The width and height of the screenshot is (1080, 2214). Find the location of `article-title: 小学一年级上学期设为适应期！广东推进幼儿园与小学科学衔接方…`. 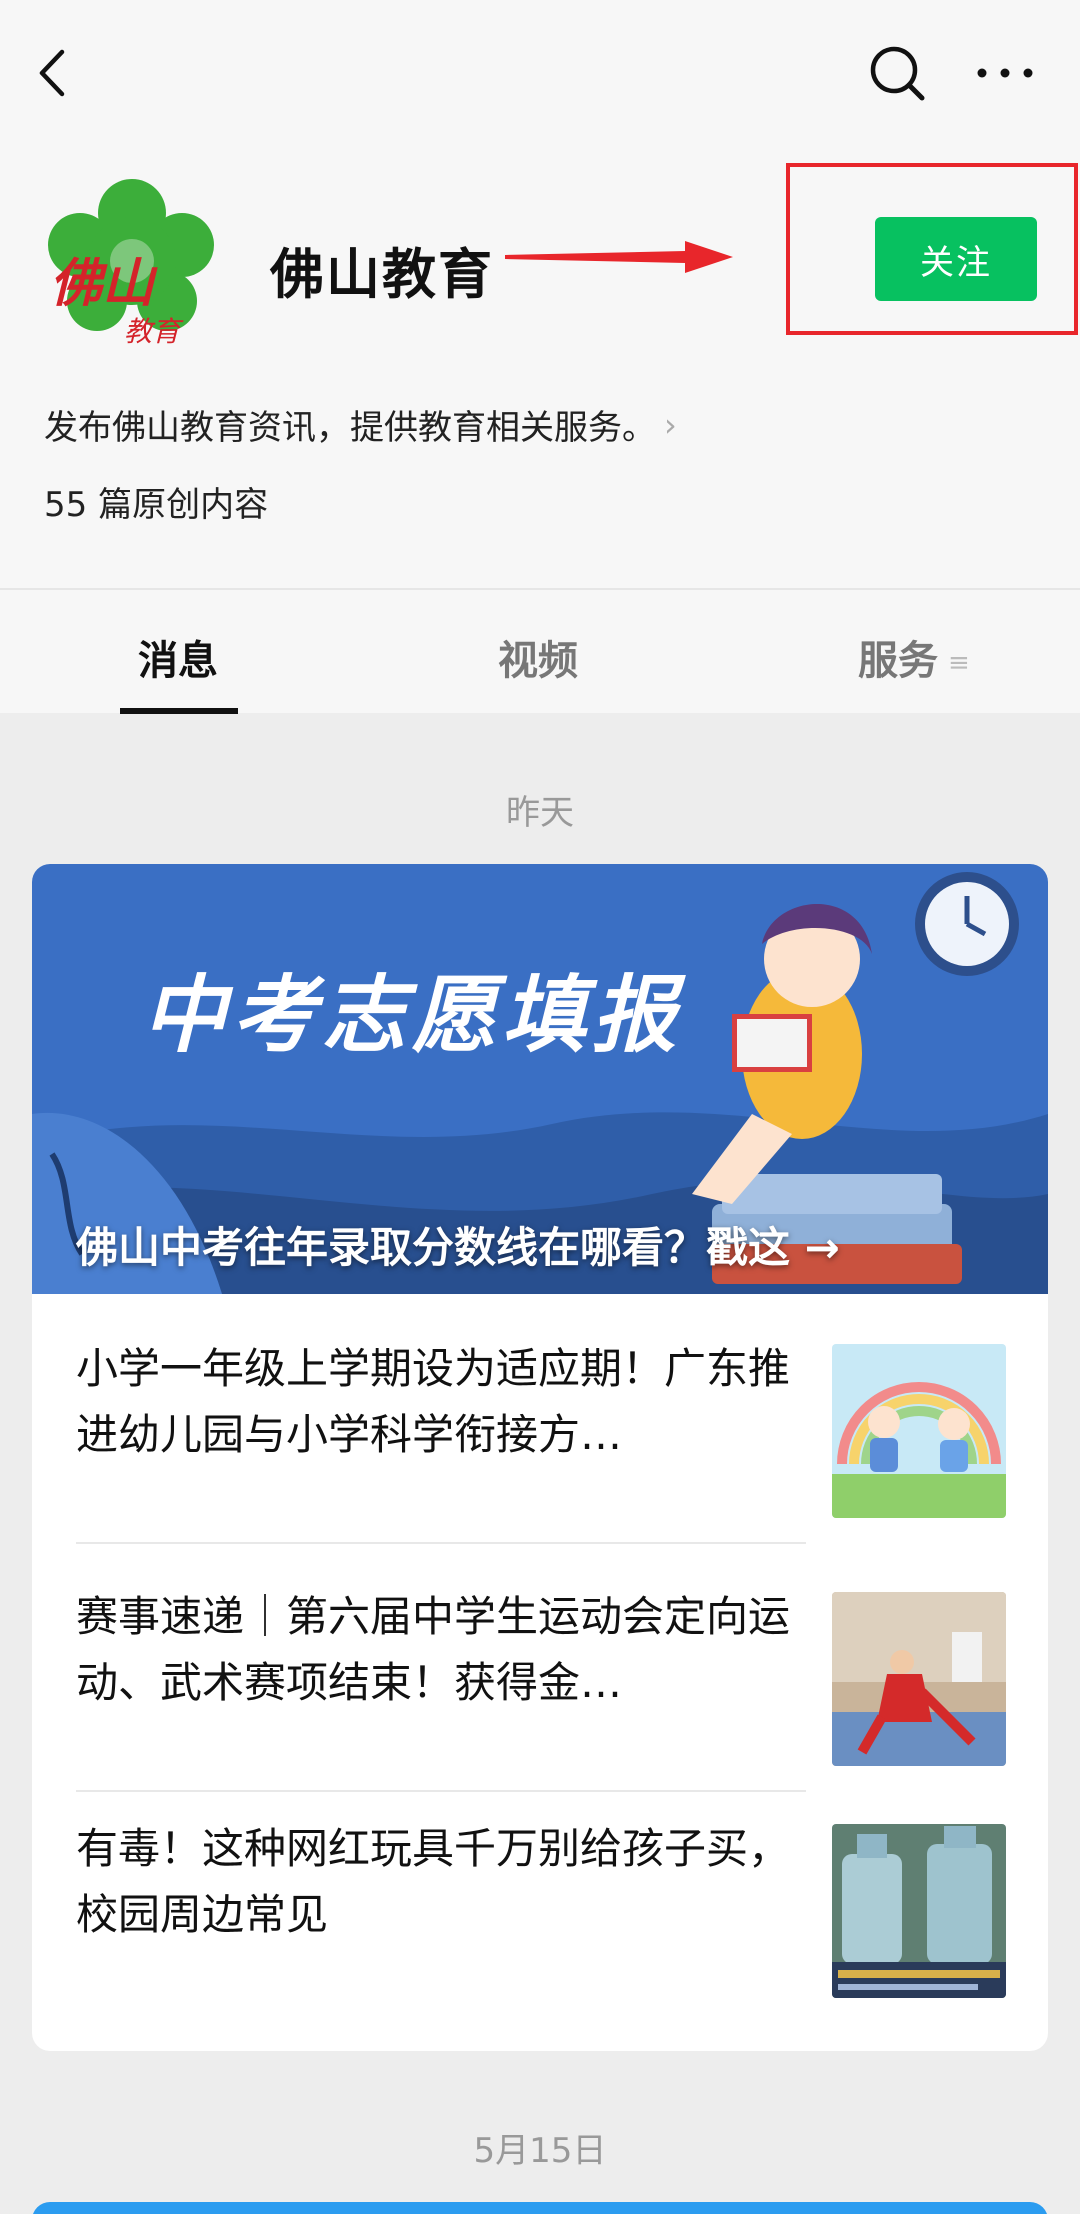

article-title: 小学一年级上学期设为适应期！广东推进幼儿园与小学科学衔接方… is located at coordinates (433, 1401).